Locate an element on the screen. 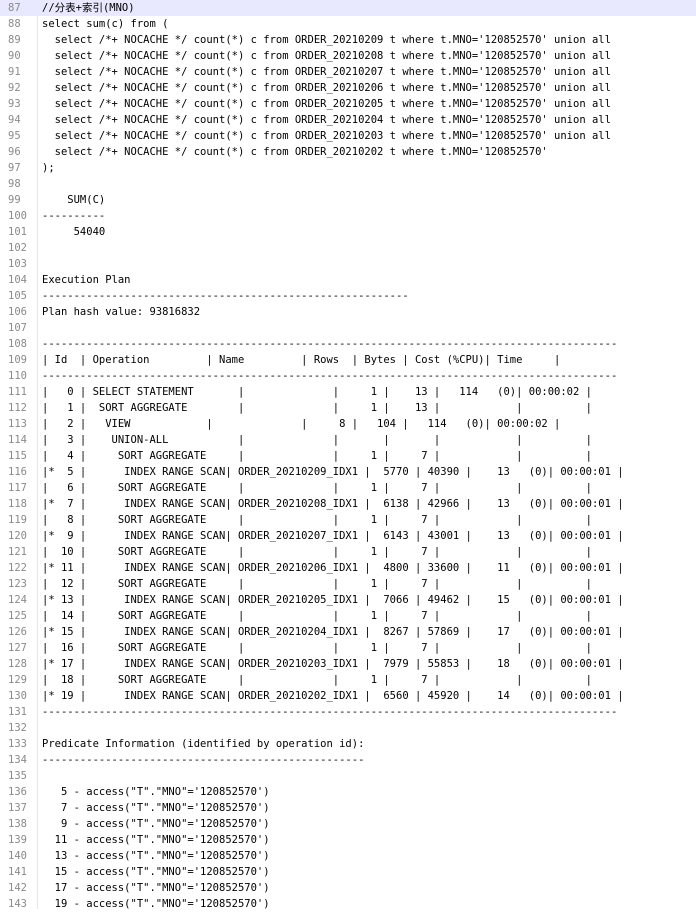 This screenshot has height=912, width=696. line-text: | 16 | SORT AGGREGATE | | 1 | 7 | | | is located at coordinates (317, 648).